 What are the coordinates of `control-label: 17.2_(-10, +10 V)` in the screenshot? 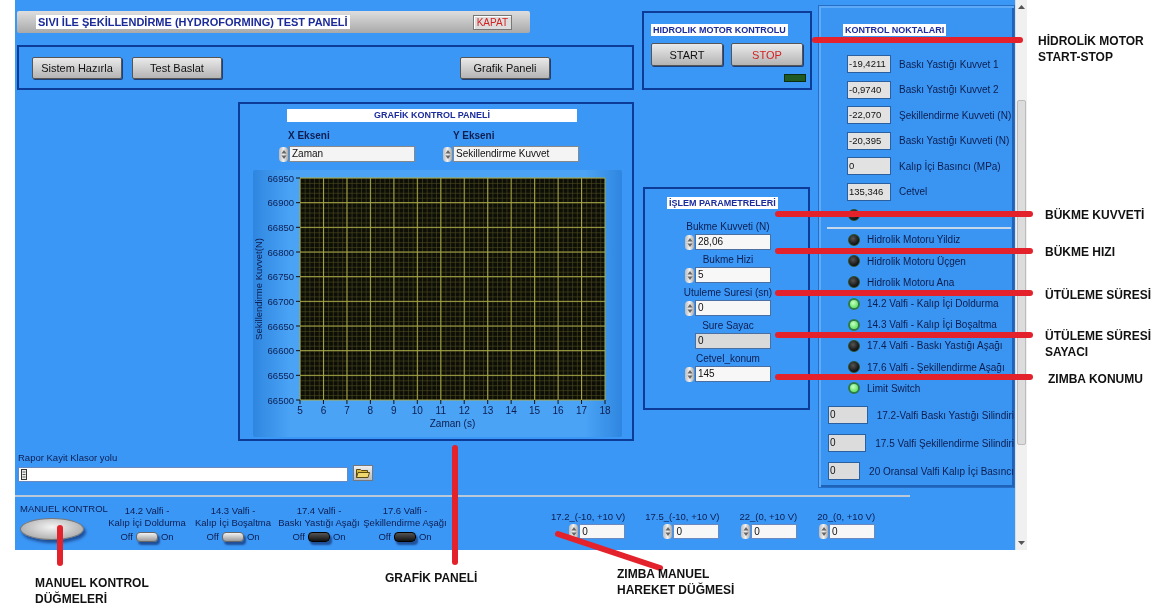 It's located at (588, 516).